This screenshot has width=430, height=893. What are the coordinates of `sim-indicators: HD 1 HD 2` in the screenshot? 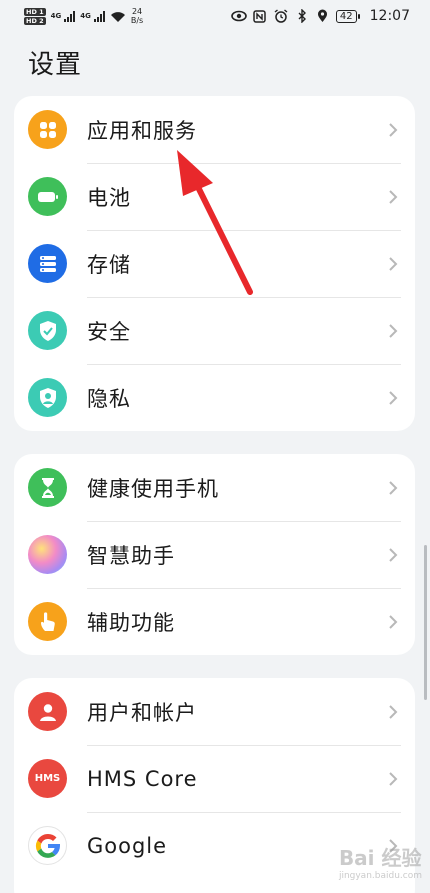 It's located at (35, 16).